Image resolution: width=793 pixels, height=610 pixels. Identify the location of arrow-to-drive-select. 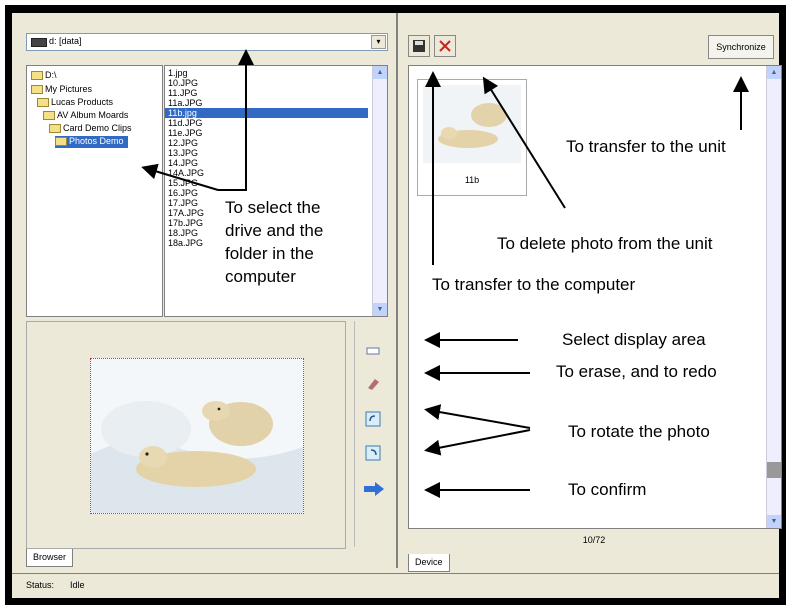
(236, 120).